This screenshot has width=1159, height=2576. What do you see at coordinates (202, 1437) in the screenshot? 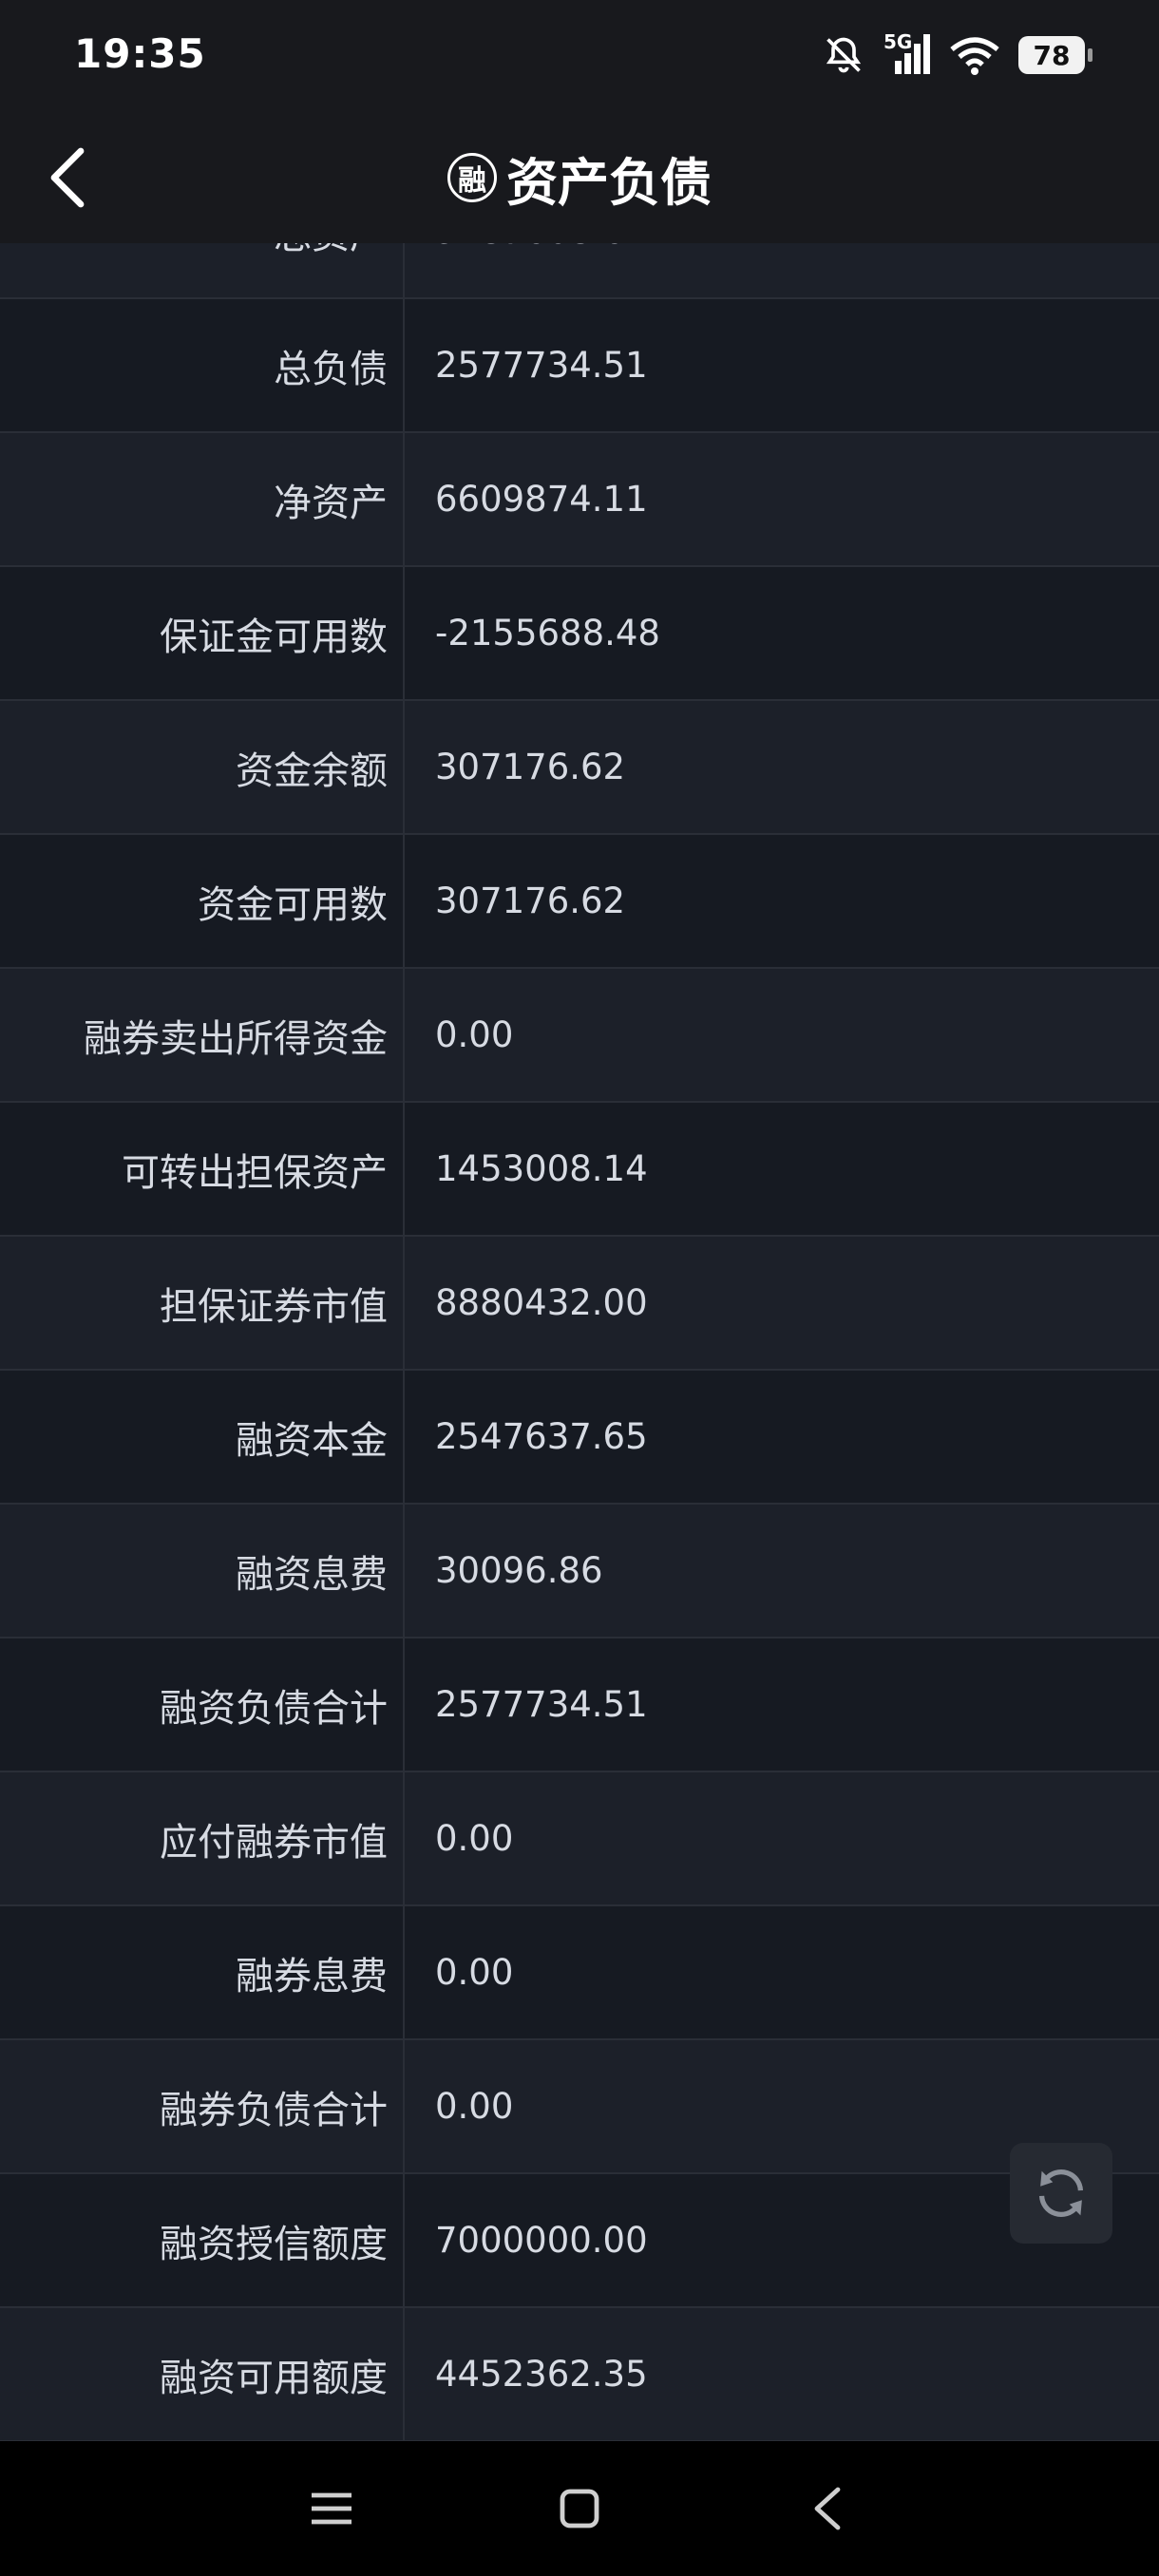
I see `row-label: 融资本金` at bounding box center [202, 1437].